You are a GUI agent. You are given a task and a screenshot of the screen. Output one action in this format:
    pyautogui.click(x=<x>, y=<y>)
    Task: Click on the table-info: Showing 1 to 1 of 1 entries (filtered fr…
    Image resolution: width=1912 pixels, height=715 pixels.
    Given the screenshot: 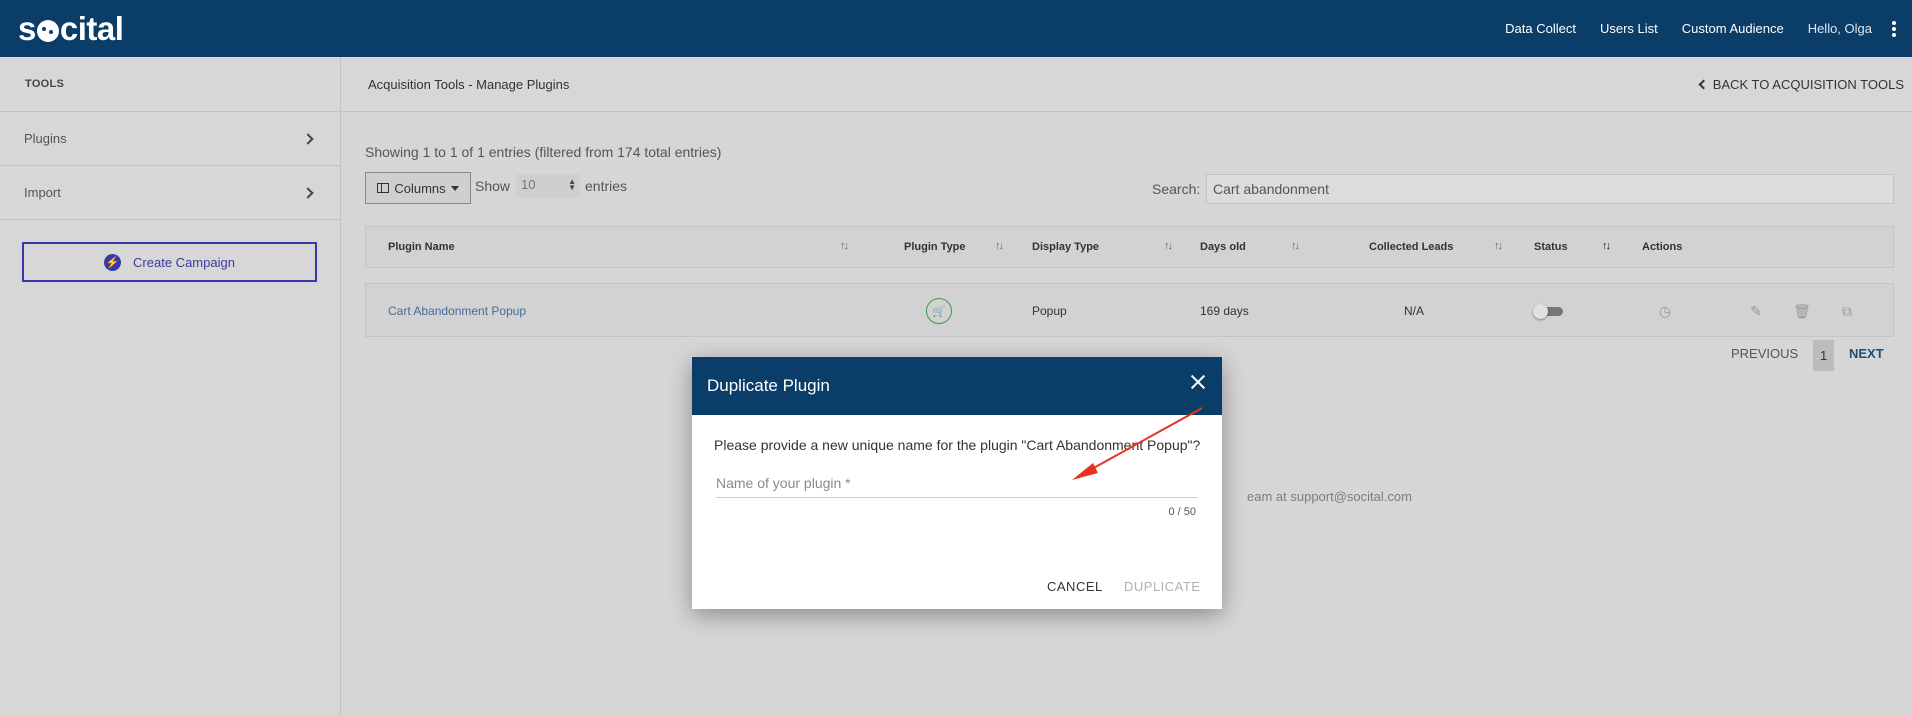 What is the action you would take?
    pyautogui.click(x=543, y=152)
    